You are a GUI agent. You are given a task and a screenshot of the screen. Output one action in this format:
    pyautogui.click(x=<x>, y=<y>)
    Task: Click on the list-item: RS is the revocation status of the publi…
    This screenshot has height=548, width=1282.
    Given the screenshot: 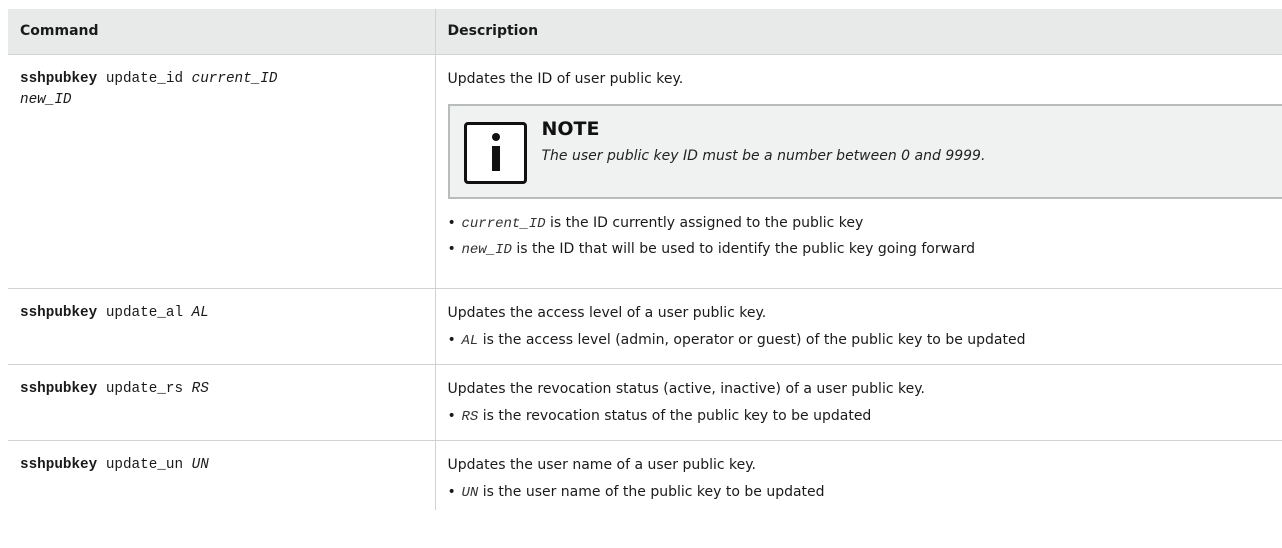 What is the action you would take?
    pyautogui.click(x=862, y=417)
    